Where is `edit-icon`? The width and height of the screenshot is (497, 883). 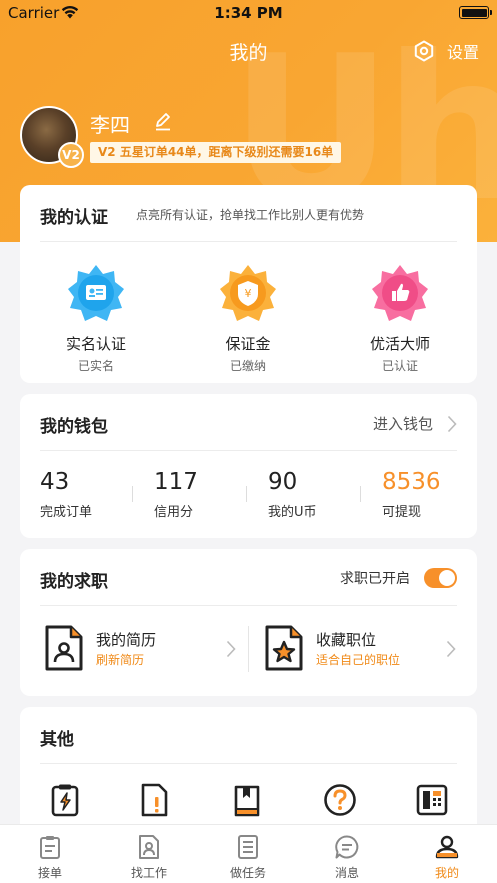 edit-icon is located at coordinates (163, 121).